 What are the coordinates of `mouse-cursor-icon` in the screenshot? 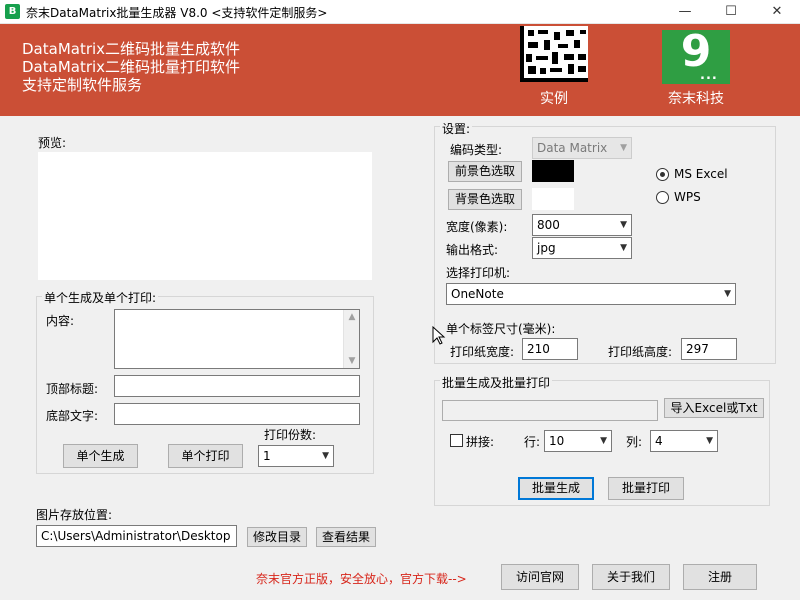 It's located at (439, 335).